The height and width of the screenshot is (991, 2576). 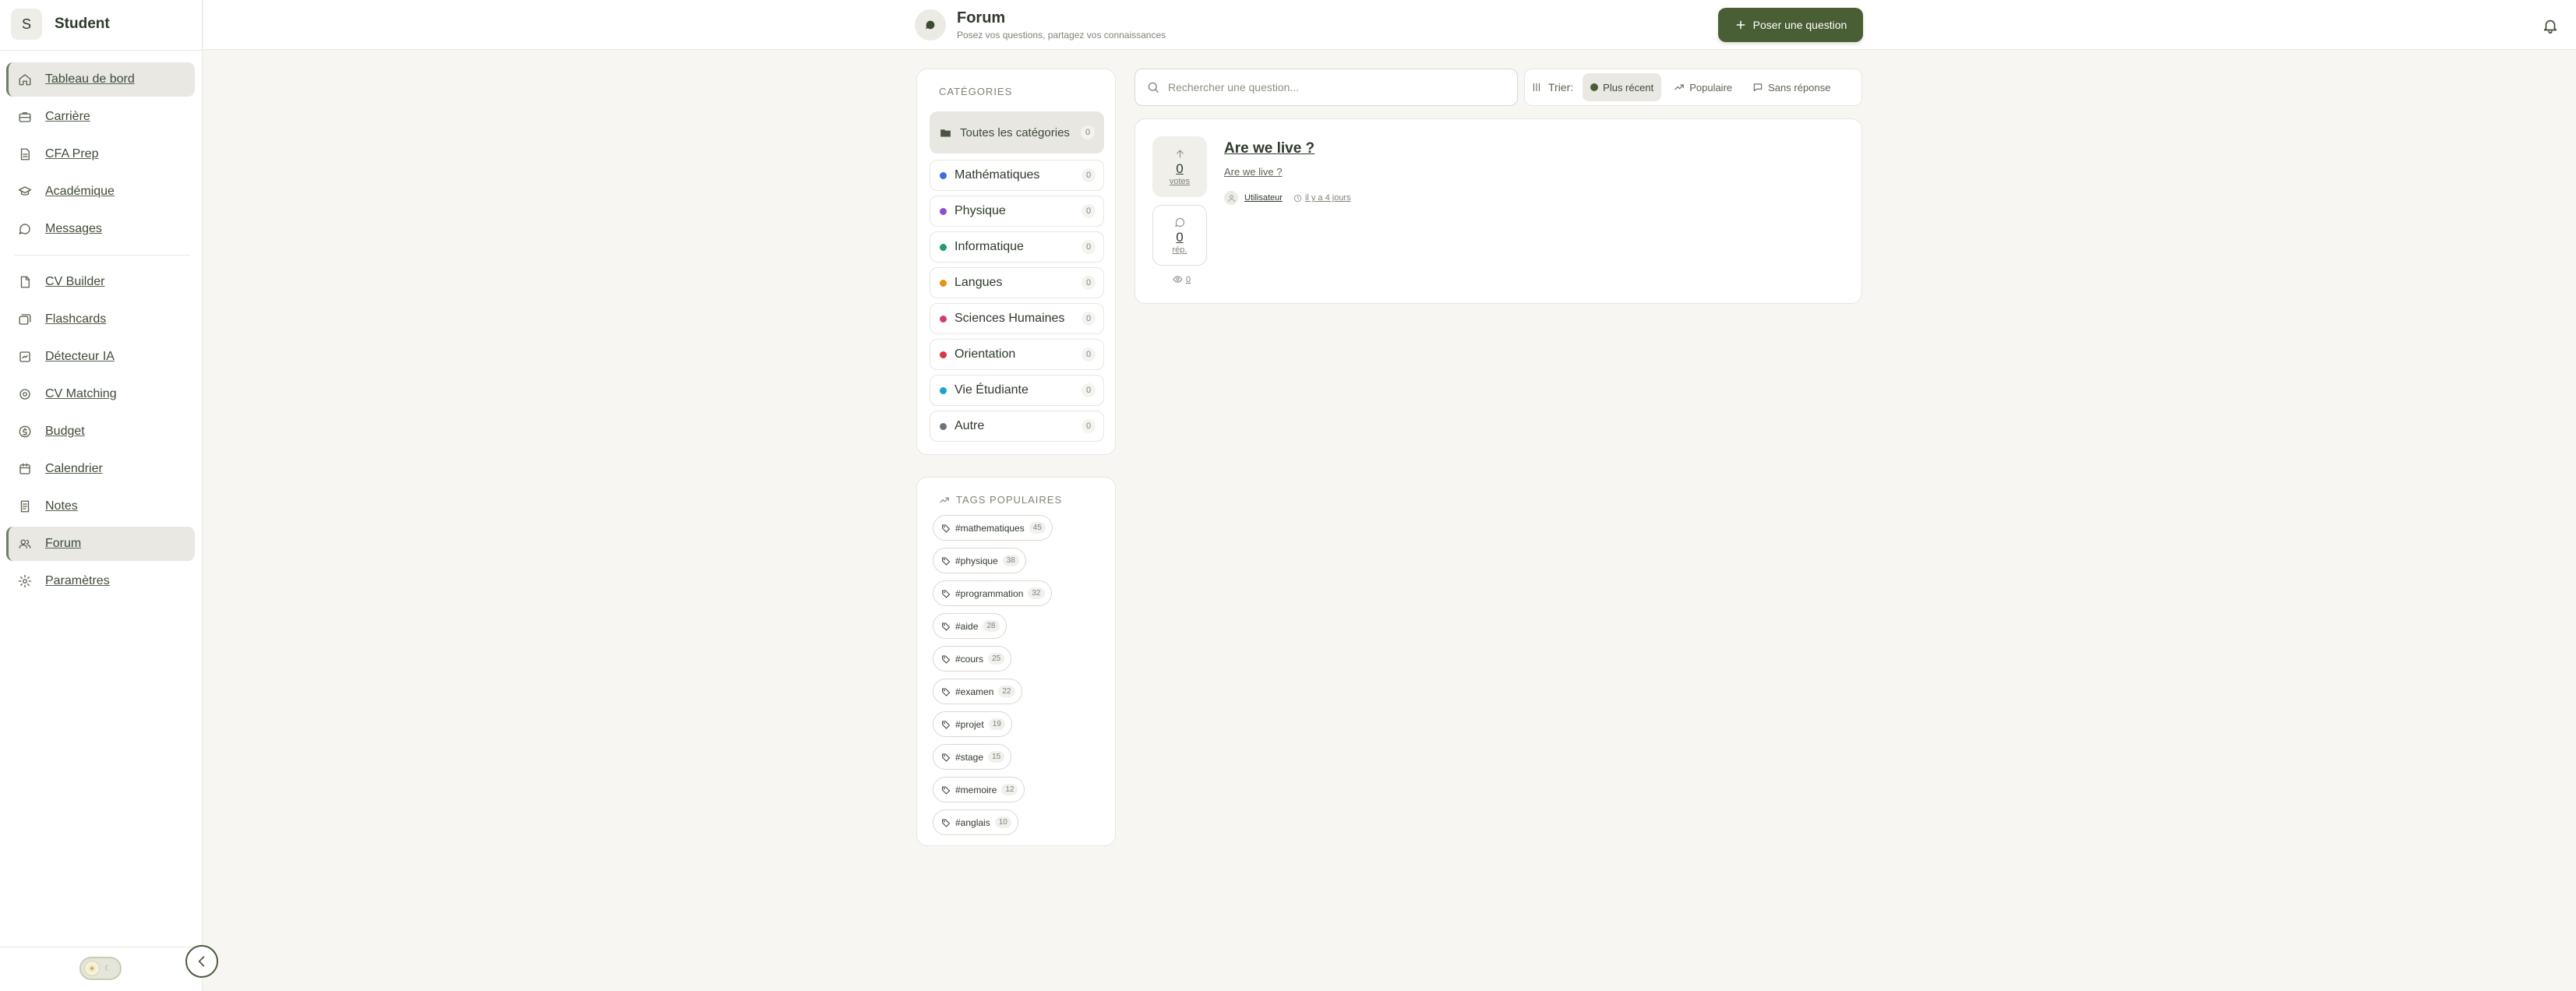 I want to click on tag-chip: #physique 38, so click(x=979, y=560).